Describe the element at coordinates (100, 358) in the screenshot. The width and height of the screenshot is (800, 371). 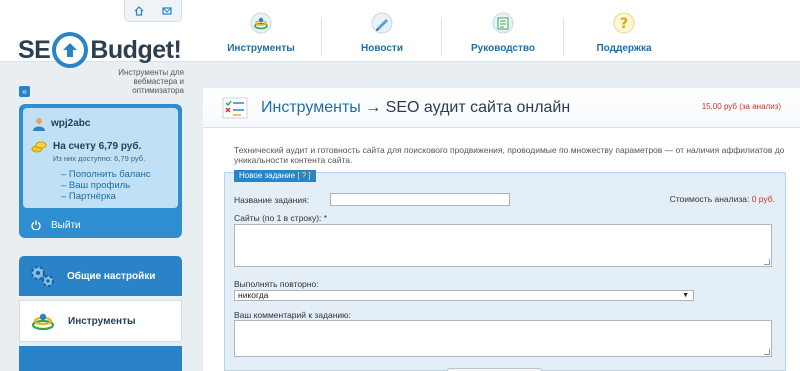
I see `sidebar-item-next` at that location.